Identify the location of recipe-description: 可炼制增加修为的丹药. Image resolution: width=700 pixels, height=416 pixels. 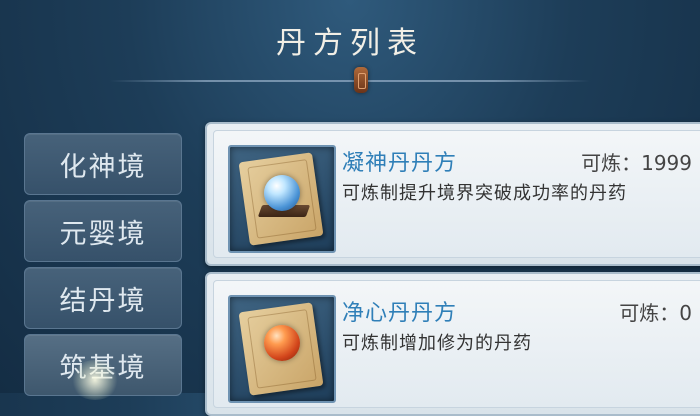
(437, 343).